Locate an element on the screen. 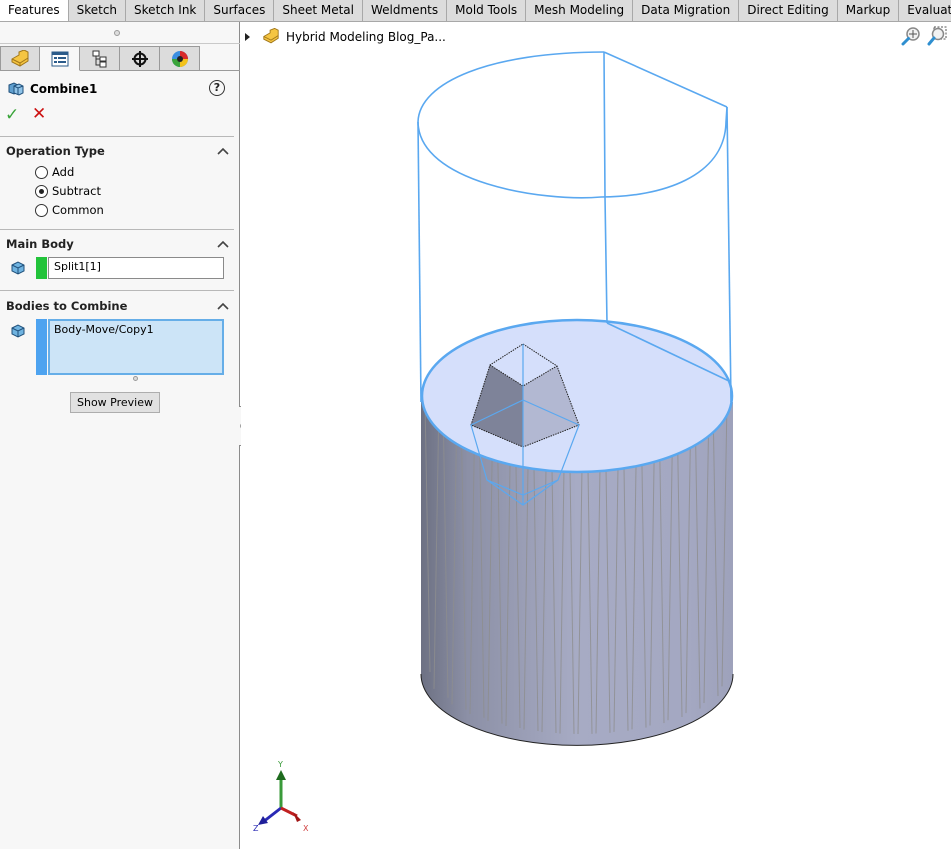  tab-surfaces: Surfaces is located at coordinates (240, 10).